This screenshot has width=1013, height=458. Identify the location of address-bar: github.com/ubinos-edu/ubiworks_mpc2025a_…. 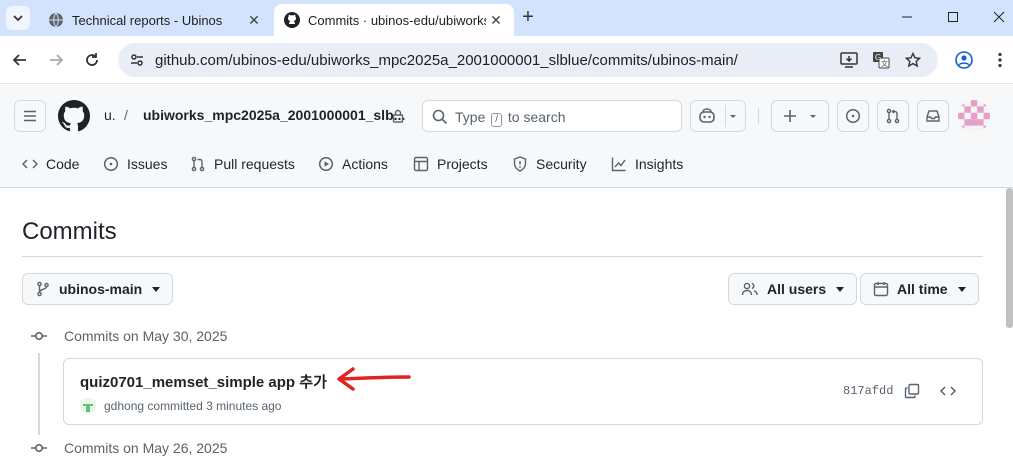
(528, 60).